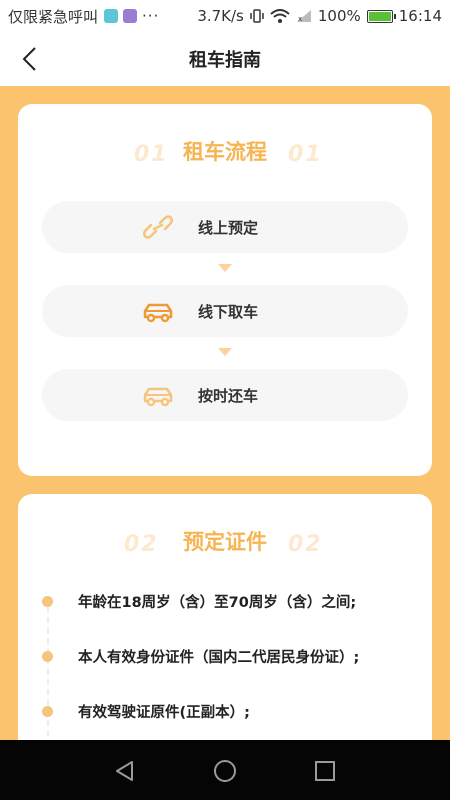 The height and width of the screenshot is (800, 450). What do you see at coordinates (158, 313) in the screenshot?
I see `car-icon` at bounding box center [158, 313].